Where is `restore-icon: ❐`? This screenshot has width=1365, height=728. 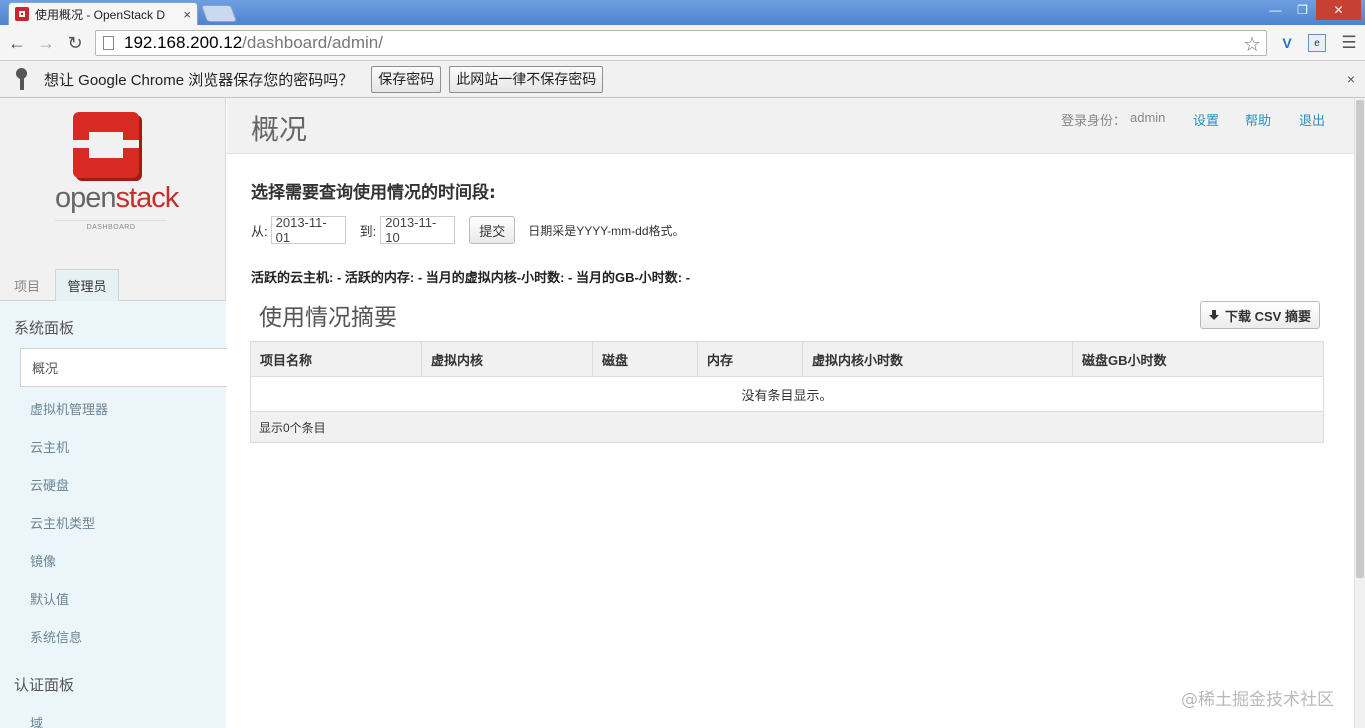 restore-icon: ❐ is located at coordinates (1302, 10).